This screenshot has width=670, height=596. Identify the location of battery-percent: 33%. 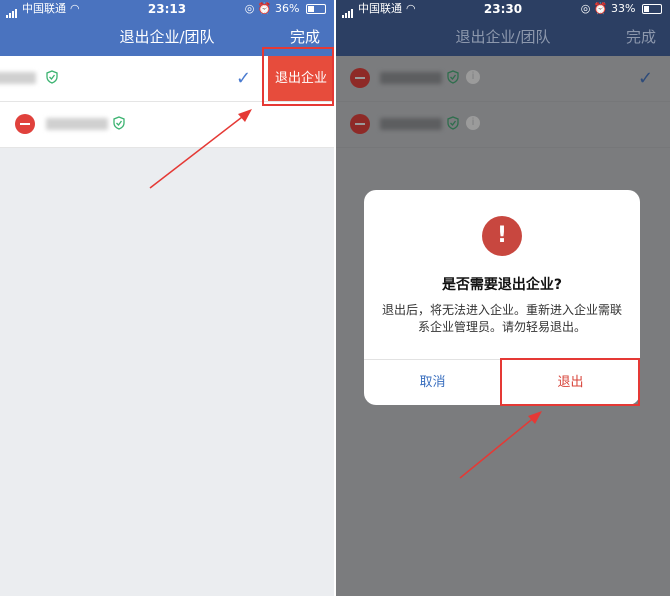
(623, 8).